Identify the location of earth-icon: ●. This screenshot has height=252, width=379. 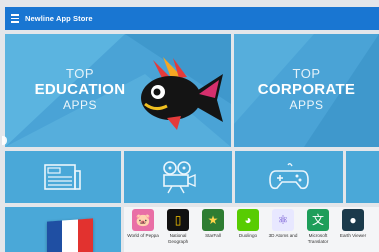
(353, 220).